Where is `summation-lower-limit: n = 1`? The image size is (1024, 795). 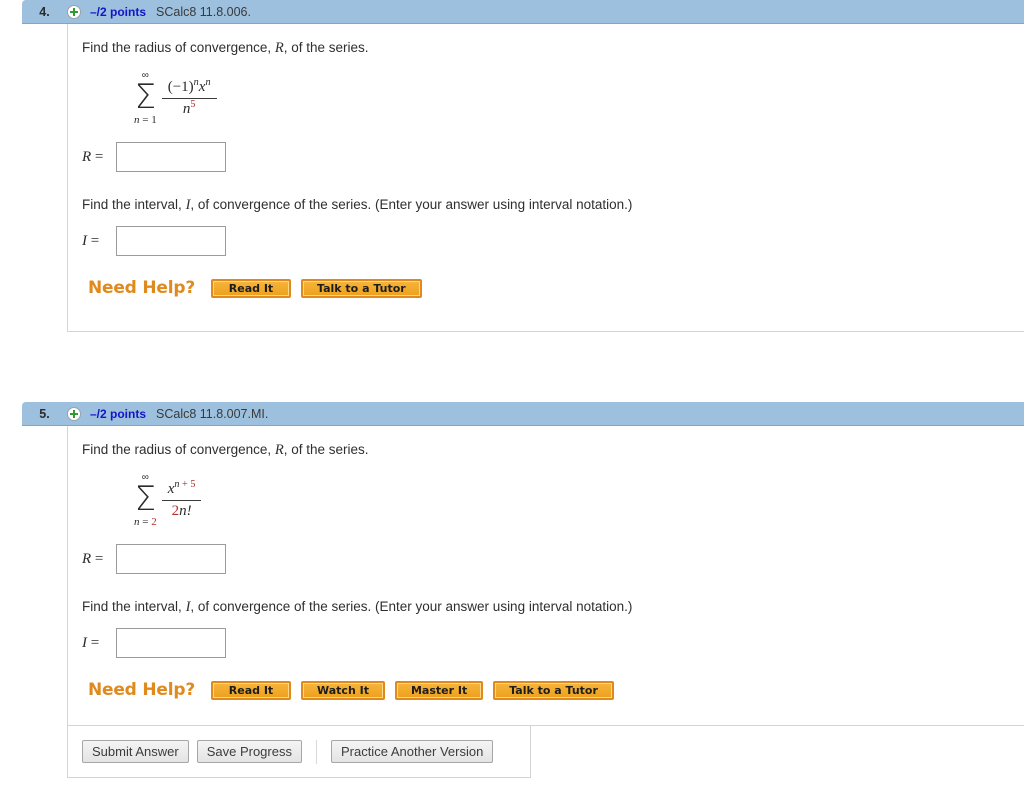 summation-lower-limit: n = 1 is located at coordinates (145, 120).